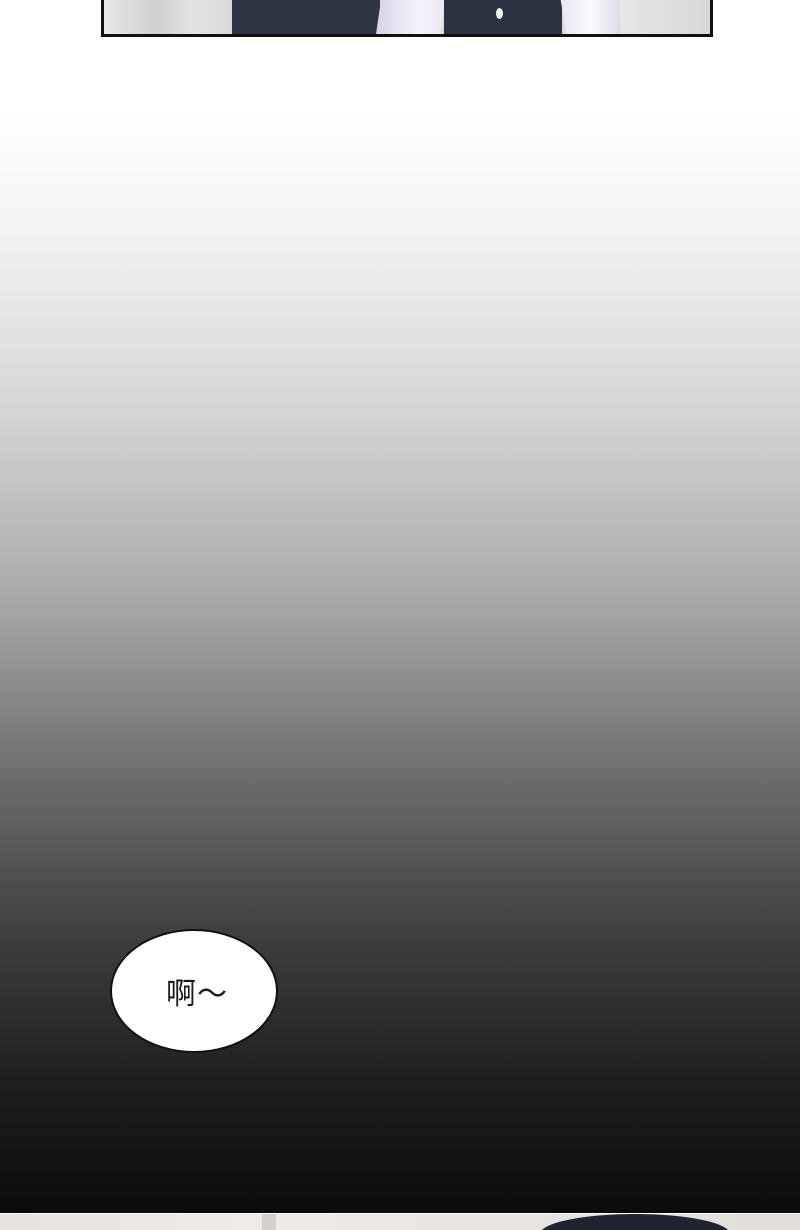 The height and width of the screenshot is (1230, 800). What do you see at coordinates (169, 17) in the screenshot?
I see `panel-background` at bounding box center [169, 17].